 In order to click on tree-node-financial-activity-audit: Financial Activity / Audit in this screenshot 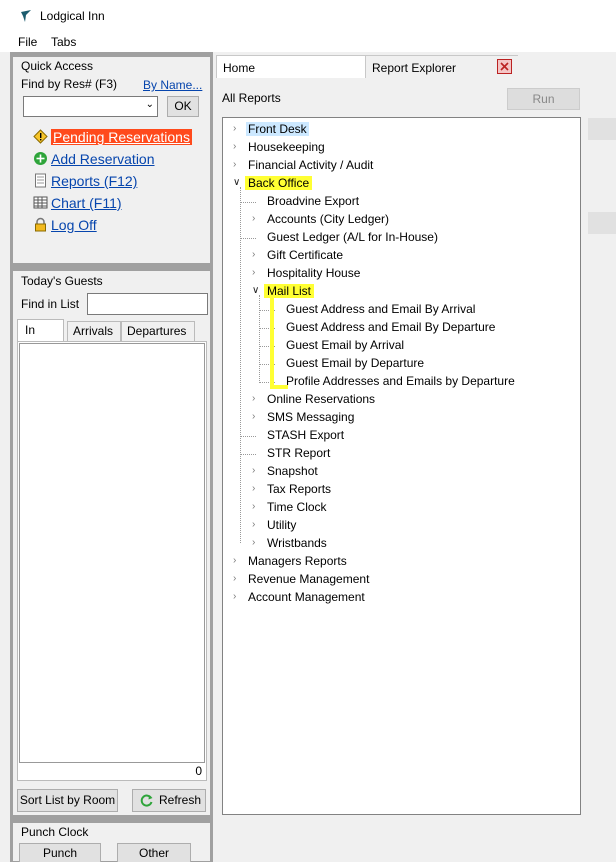, I will do `click(310, 165)`.